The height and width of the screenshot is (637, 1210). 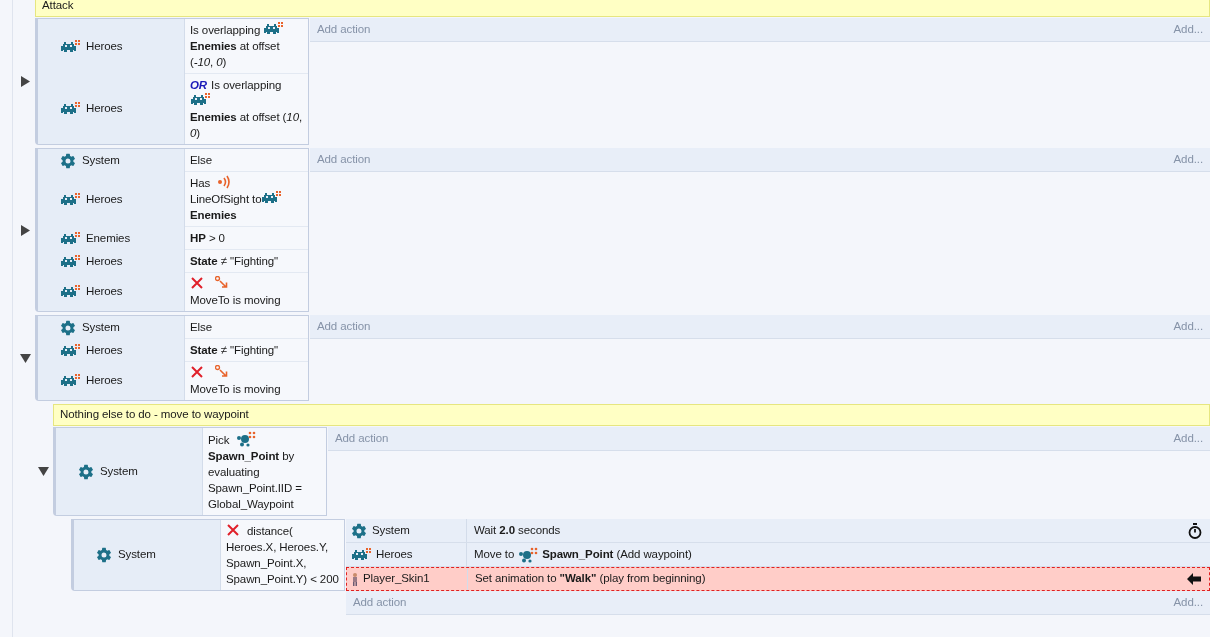 What do you see at coordinates (1194, 579) in the screenshot?
I see `left-arrow-icon` at bounding box center [1194, 579].